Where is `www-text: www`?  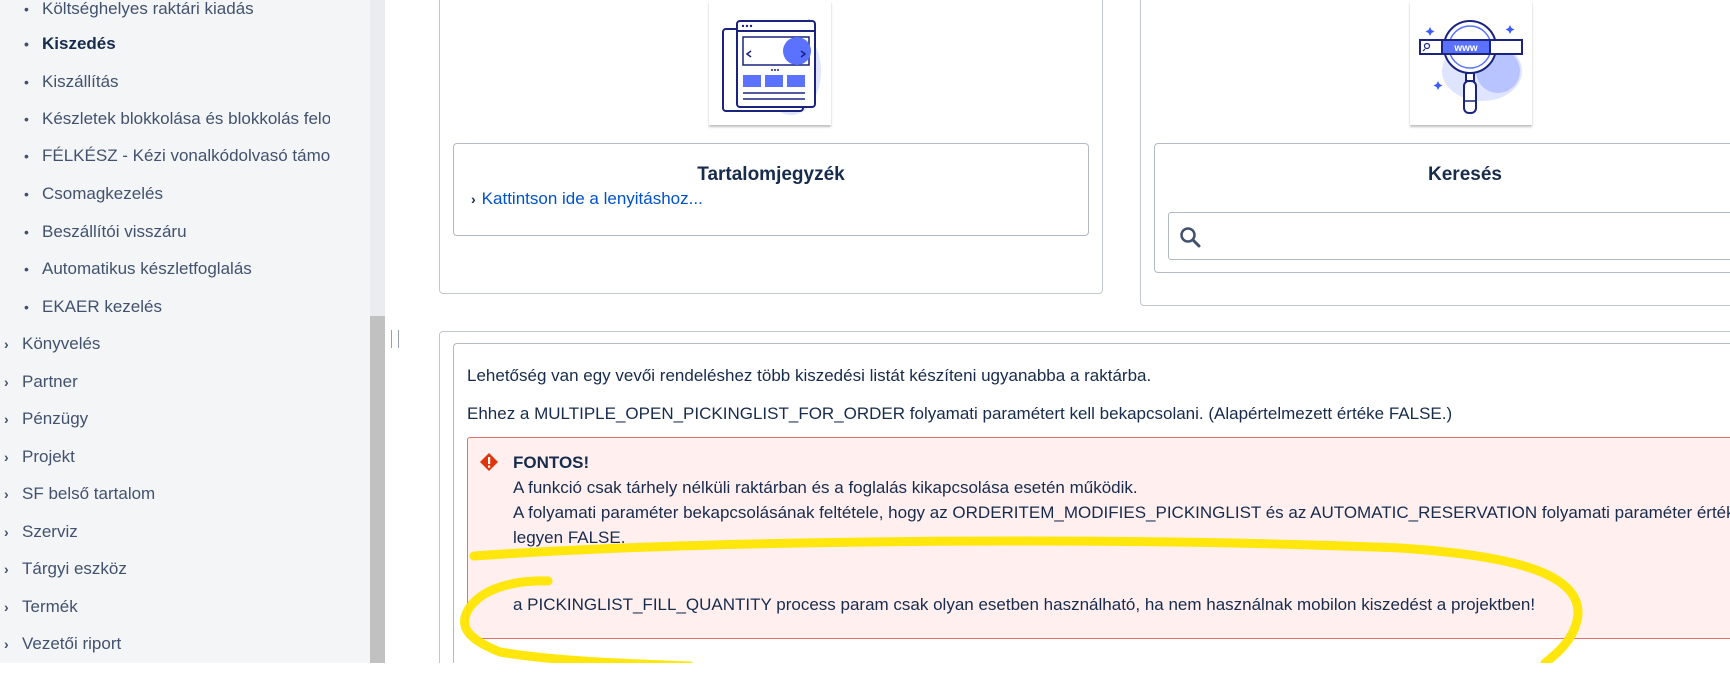
www-text: www is located at coordinates (1465, 48).